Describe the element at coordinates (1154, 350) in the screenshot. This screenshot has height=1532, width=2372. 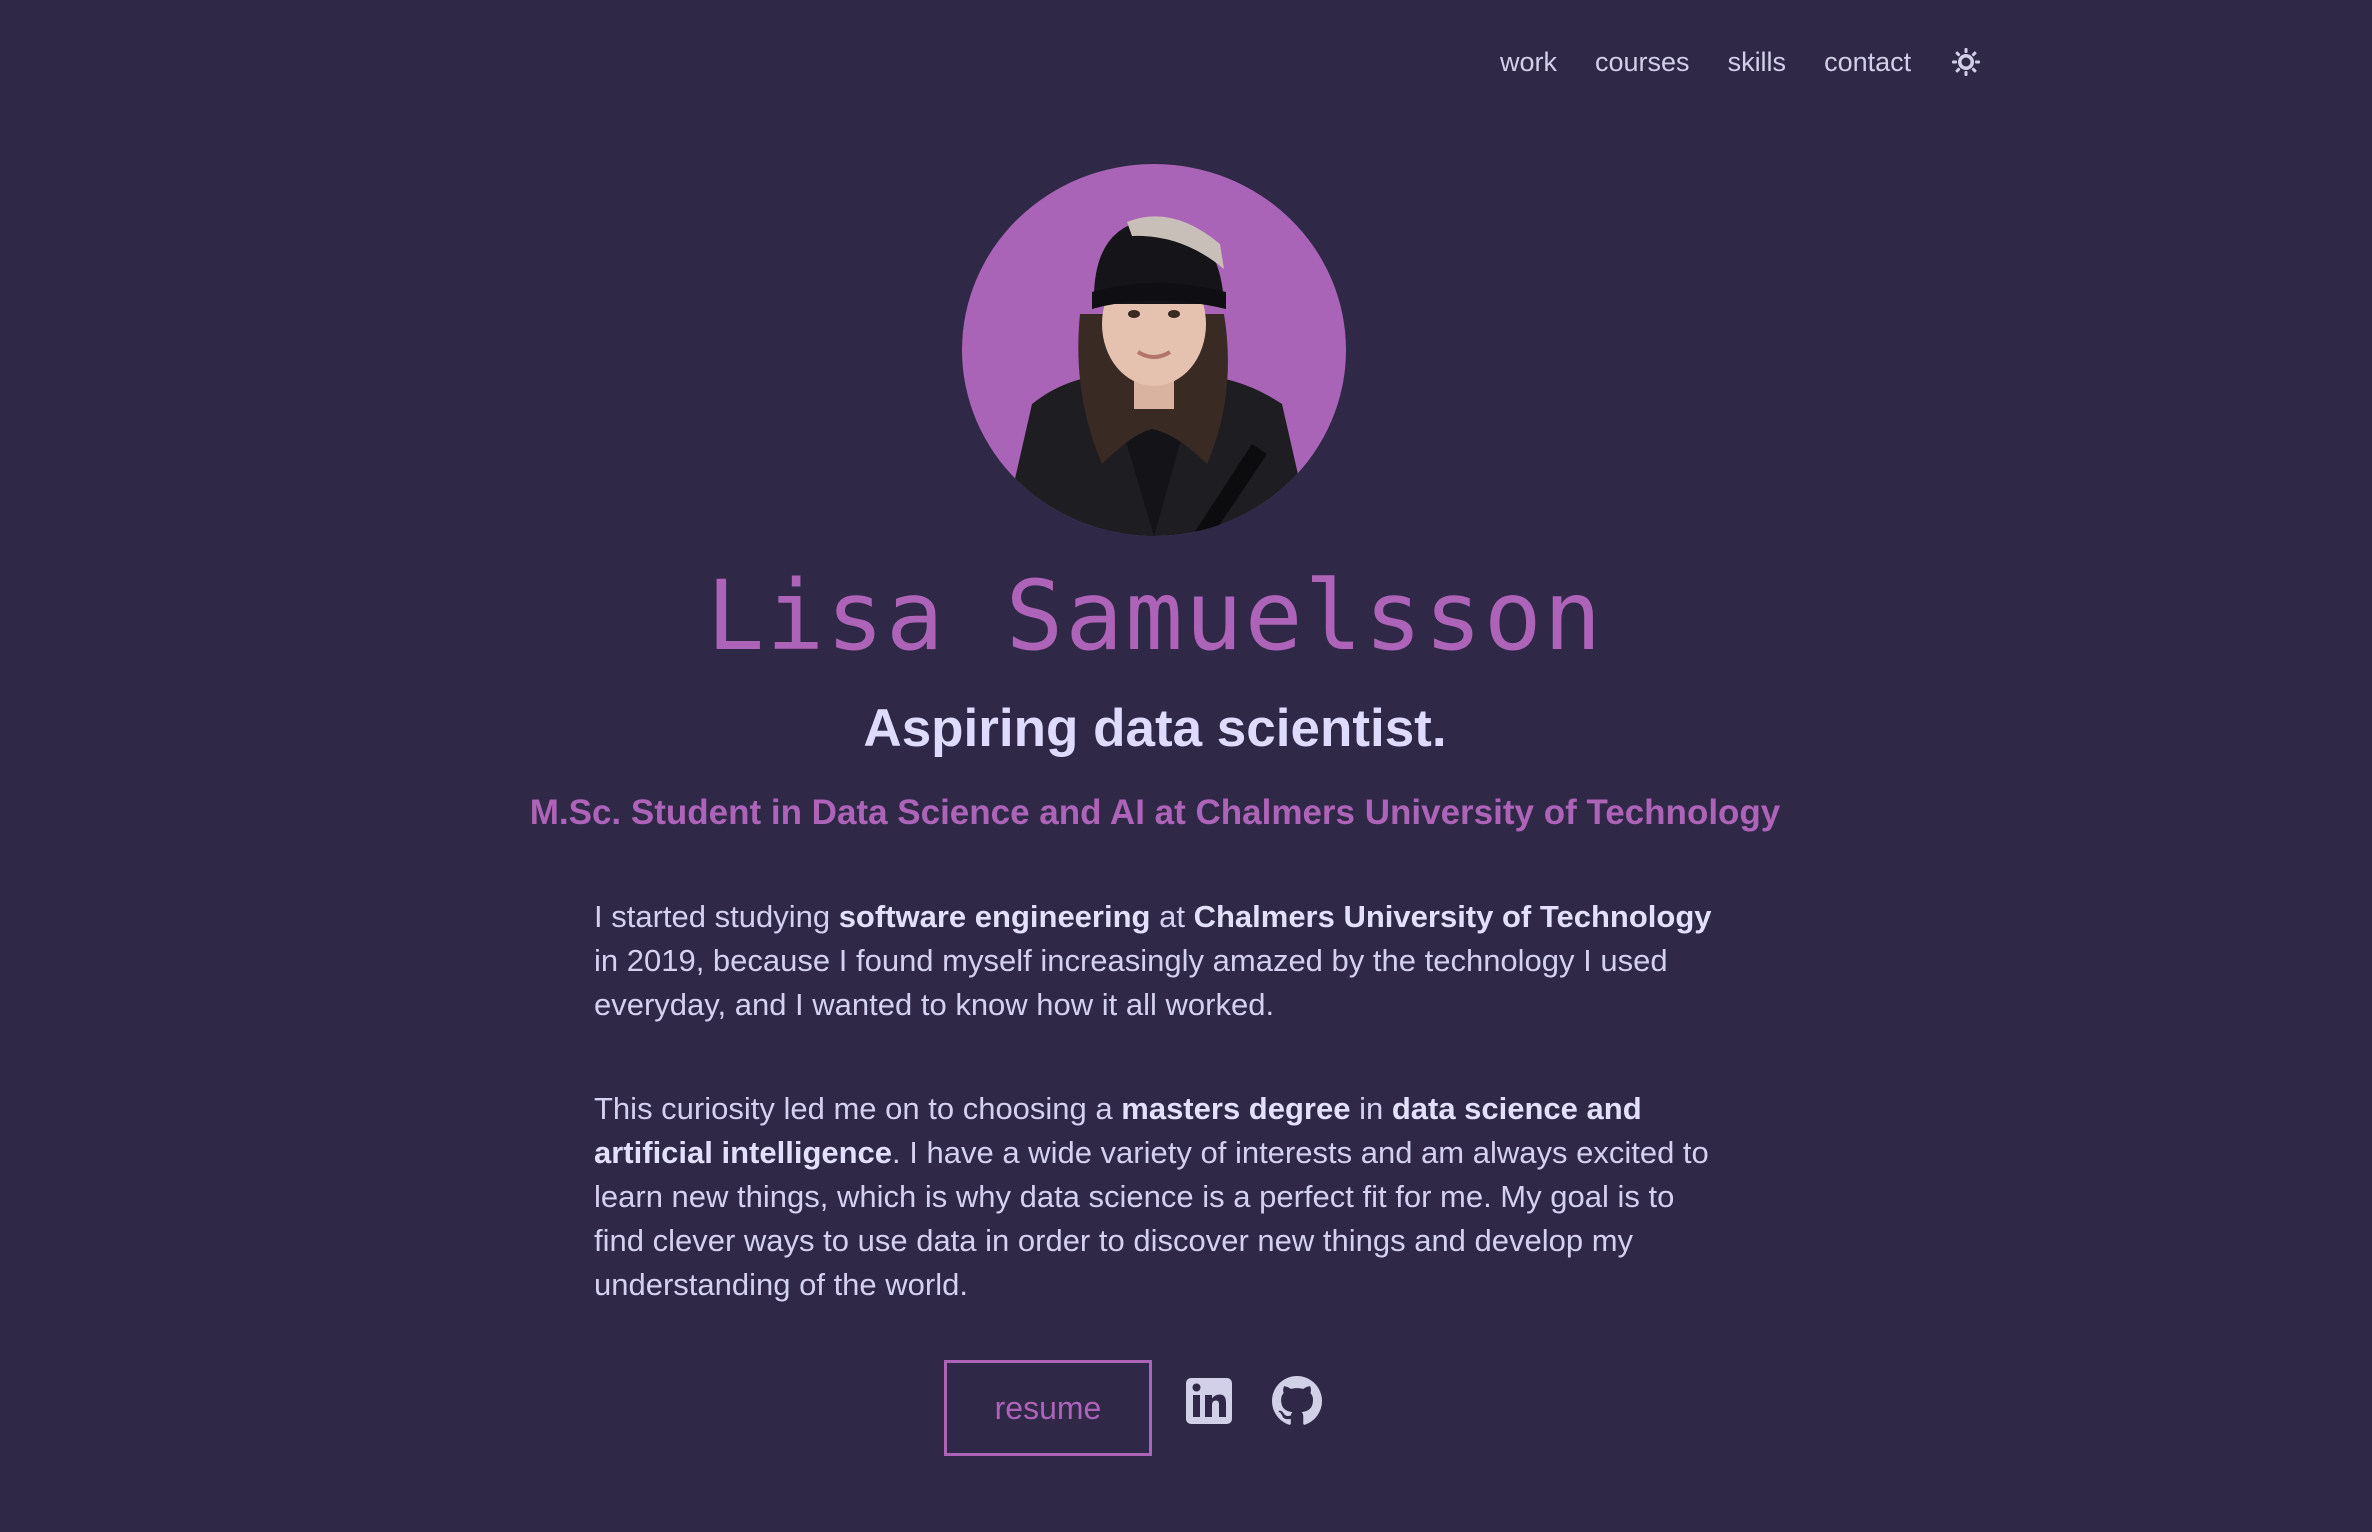
I see `profile-photo` at that location.